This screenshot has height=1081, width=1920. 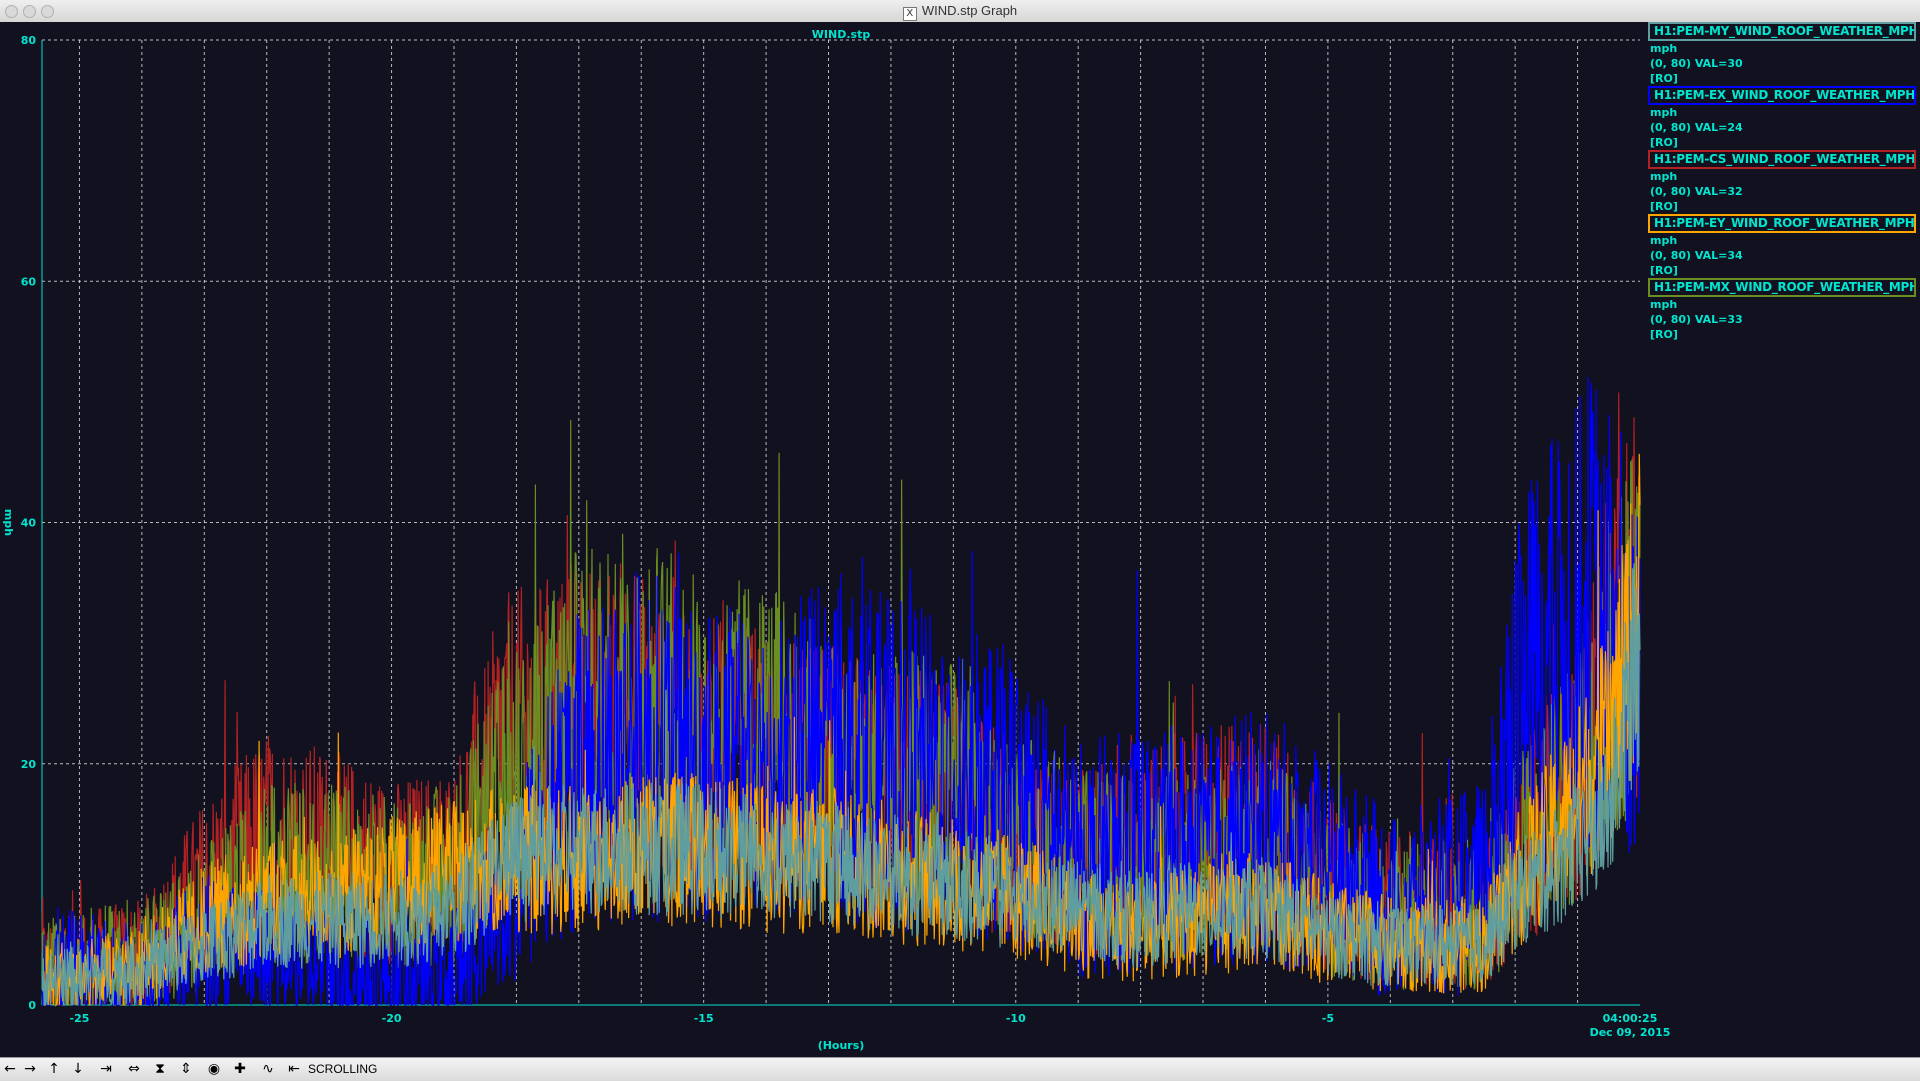 I want to click on reset-icon: ◉, so click(x=214, y=1069).